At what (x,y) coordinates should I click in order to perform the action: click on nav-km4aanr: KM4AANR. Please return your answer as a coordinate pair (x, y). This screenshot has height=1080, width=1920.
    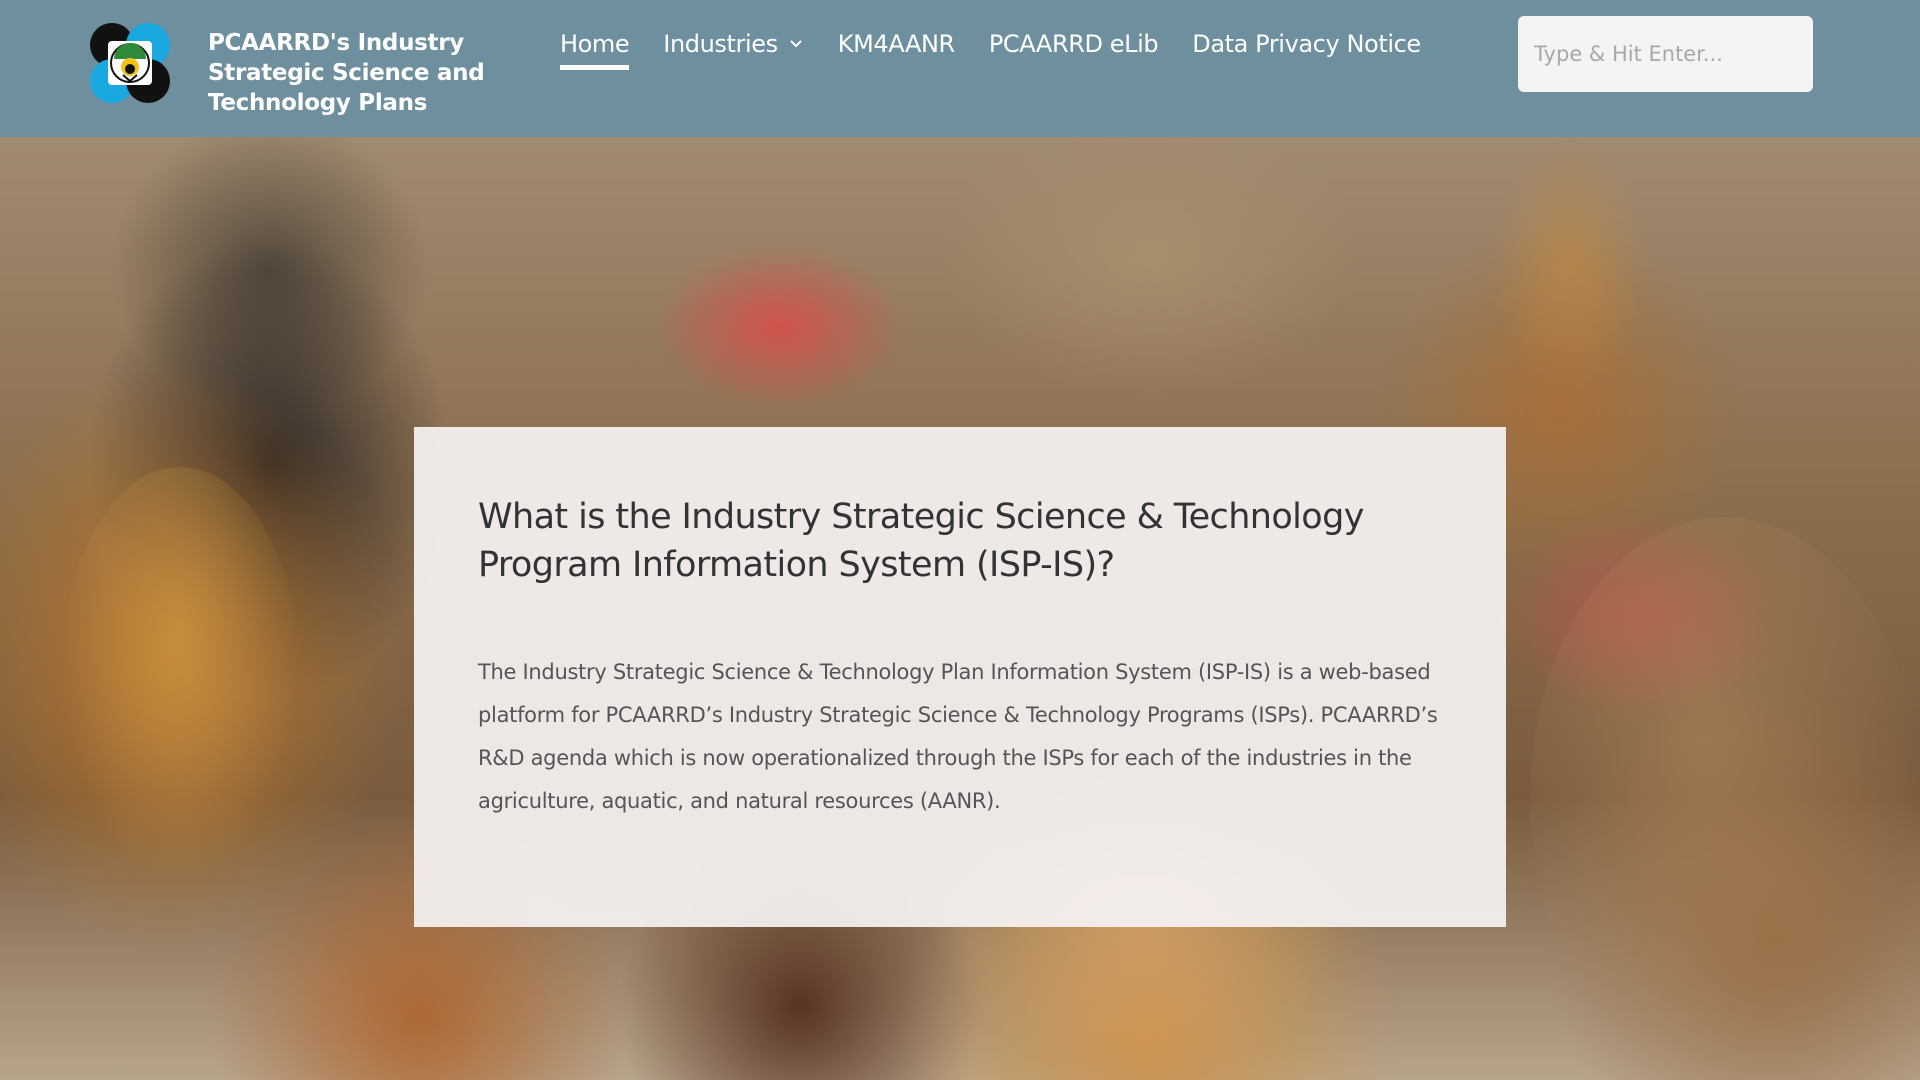
    Looking at the image, I should click on (896, 44).